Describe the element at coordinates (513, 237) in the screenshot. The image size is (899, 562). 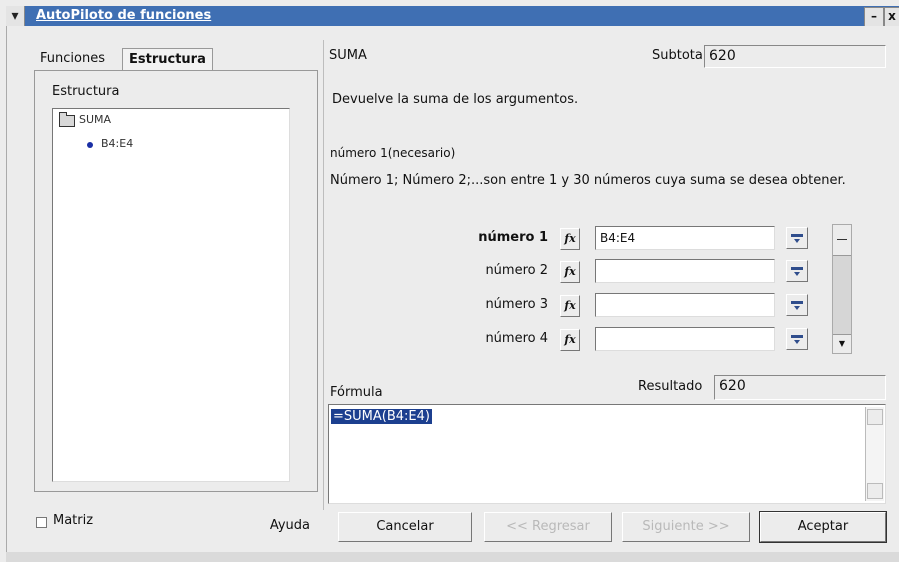
I see `arg-label-1: número 1` at that location.